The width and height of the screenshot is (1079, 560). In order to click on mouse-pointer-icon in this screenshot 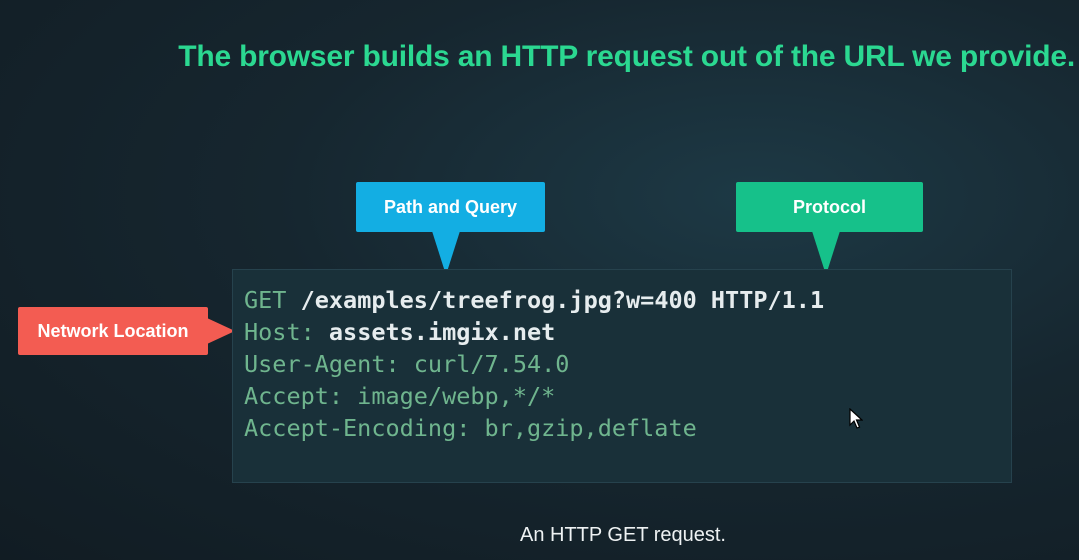, I will do `click(856, 421)`.